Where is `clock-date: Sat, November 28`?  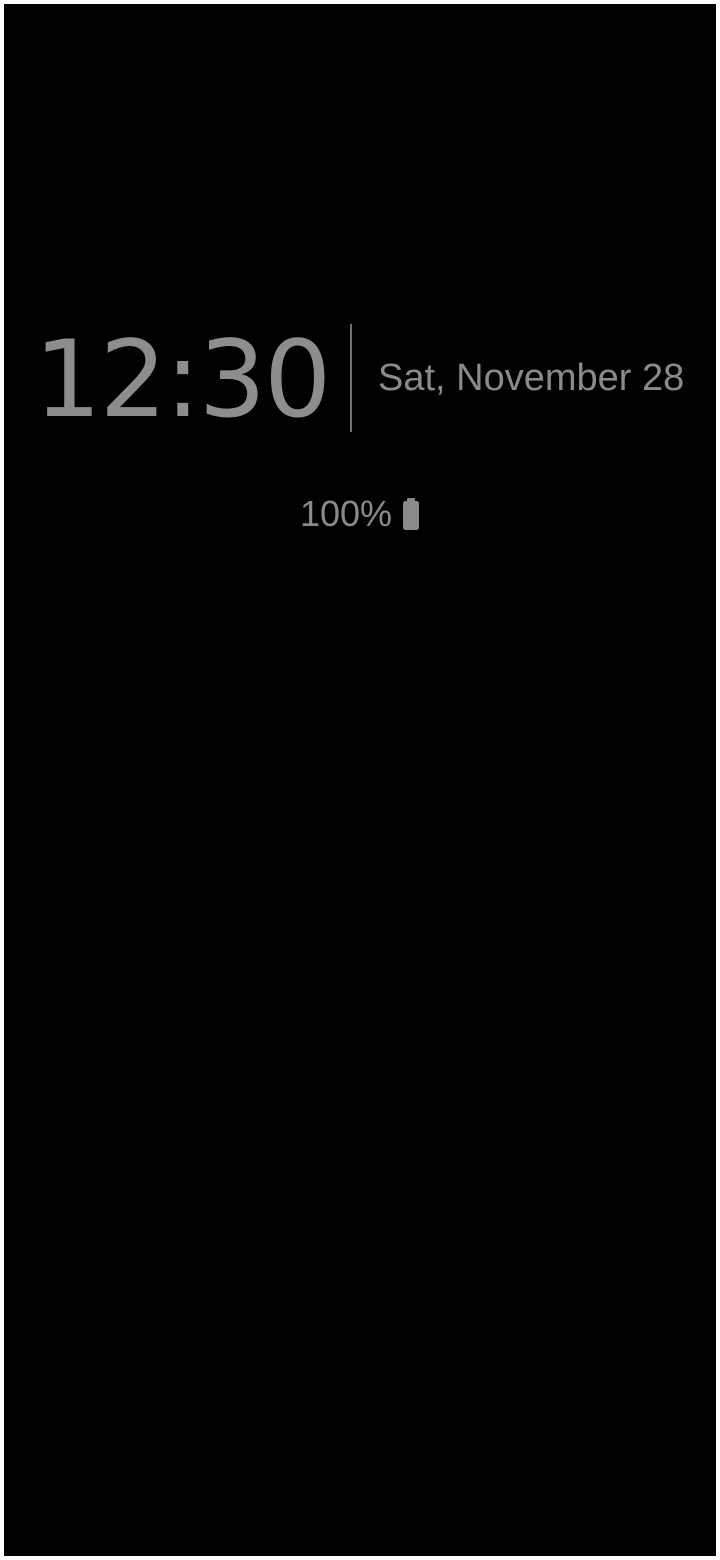
clock-date: Sat, November 28 is located at coordinates (531, 378).